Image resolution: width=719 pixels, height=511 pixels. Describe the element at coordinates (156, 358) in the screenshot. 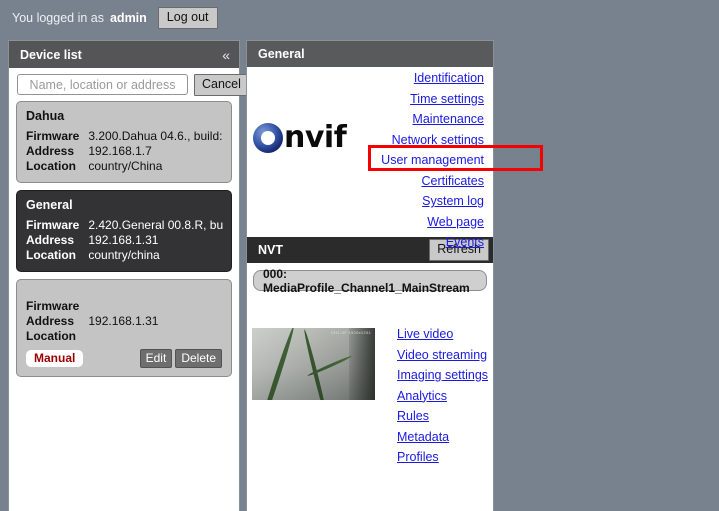

I see `edit-button: Edit` at that location.